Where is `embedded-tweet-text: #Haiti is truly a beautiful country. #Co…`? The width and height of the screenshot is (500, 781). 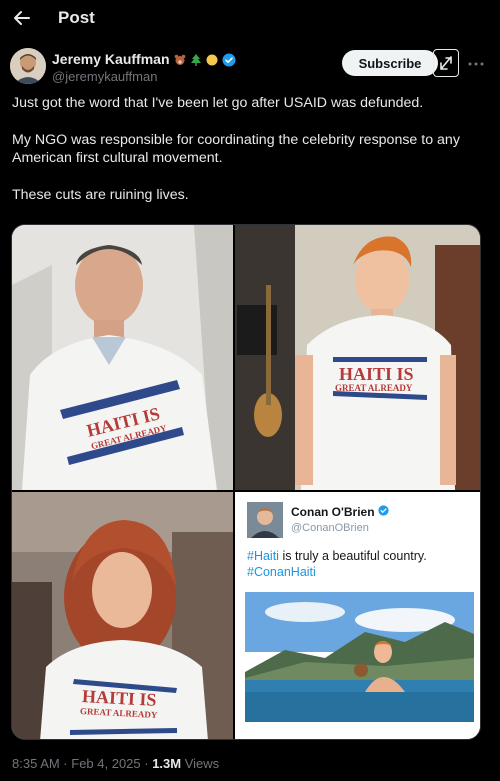 embedded-tweet-text: #Haiti is truly a beautiful country. #Co… is located at coordinates (337, 564).